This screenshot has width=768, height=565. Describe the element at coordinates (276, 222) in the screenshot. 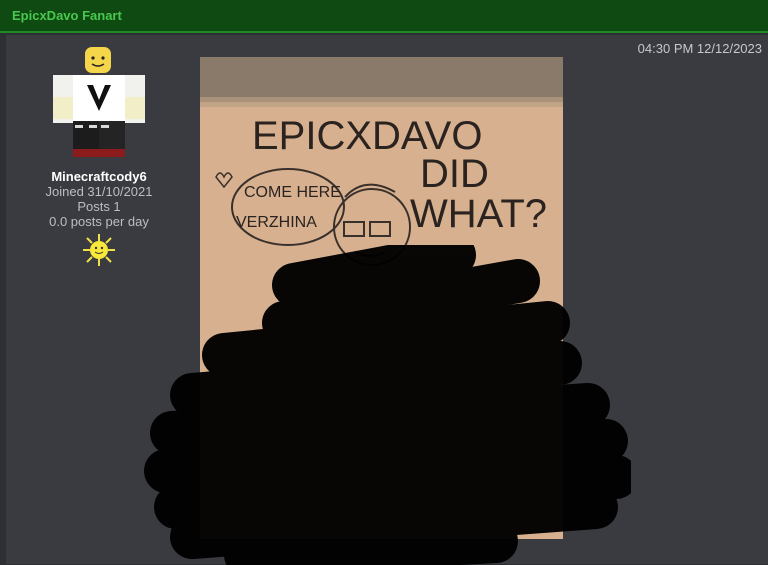

I see `speech-line-2: VERZHINA` at that location.